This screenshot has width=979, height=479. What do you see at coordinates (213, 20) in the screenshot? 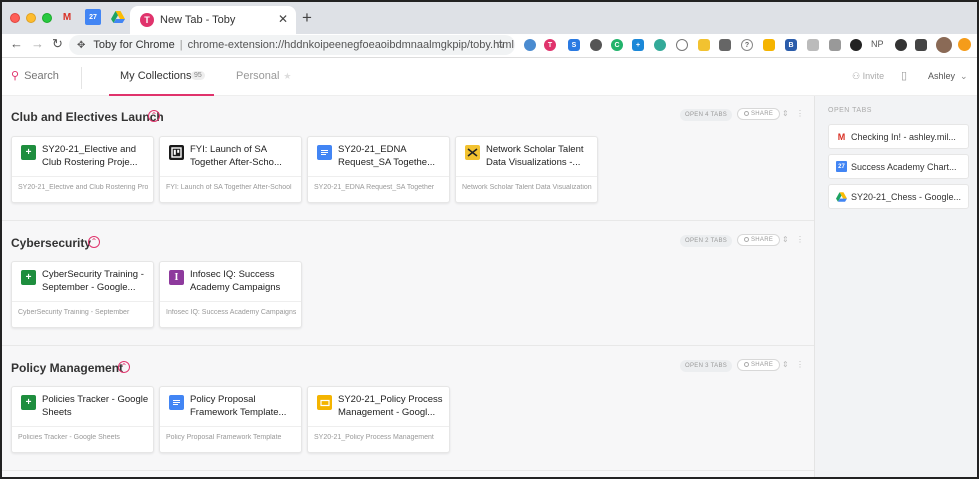
I see `tab-active: T New Tab - Toby ✕` at bounding box center [213, 20].